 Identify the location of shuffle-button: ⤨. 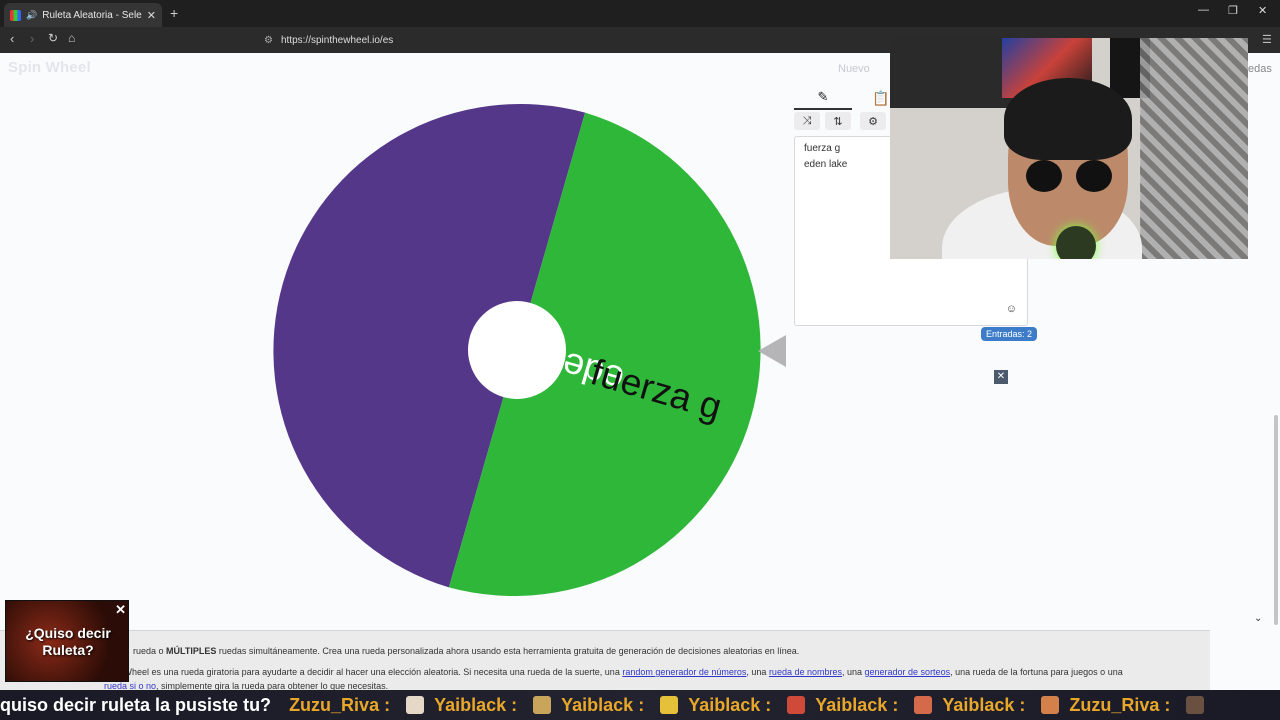
(807, 121).